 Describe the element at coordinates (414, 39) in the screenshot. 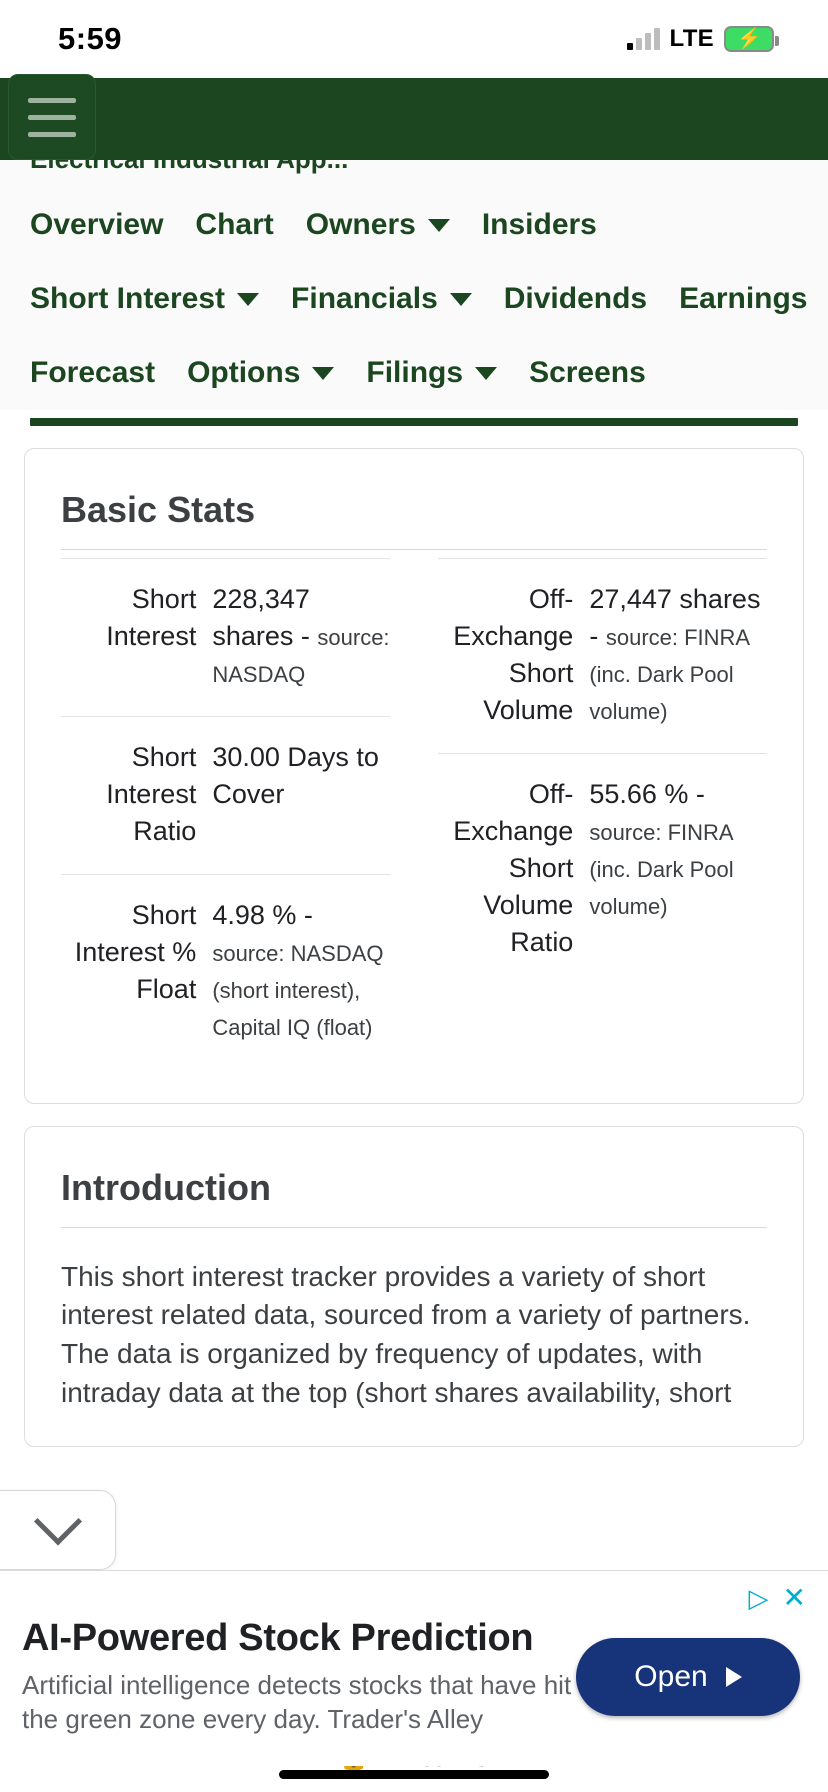

I see `status-bar: 5:59 LTE ⚡` at that location.